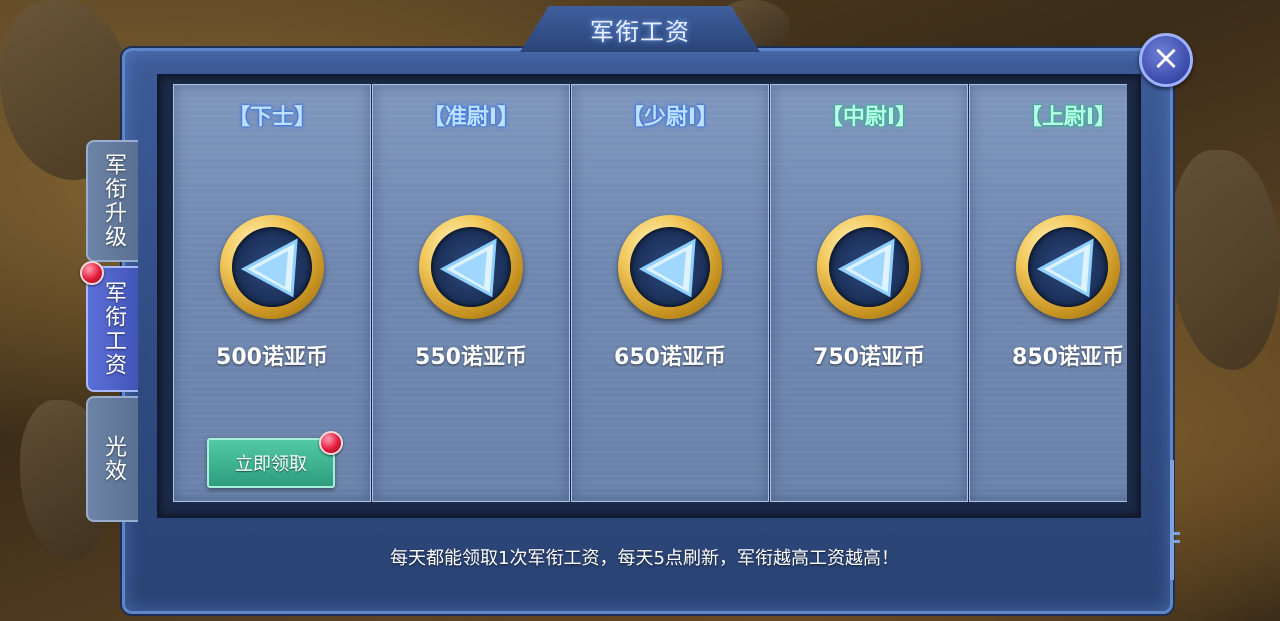 The height and width of the screenshot is (621, 1280). I want to click on tab-rank-salary: 军衔工资, so click(112, 329).